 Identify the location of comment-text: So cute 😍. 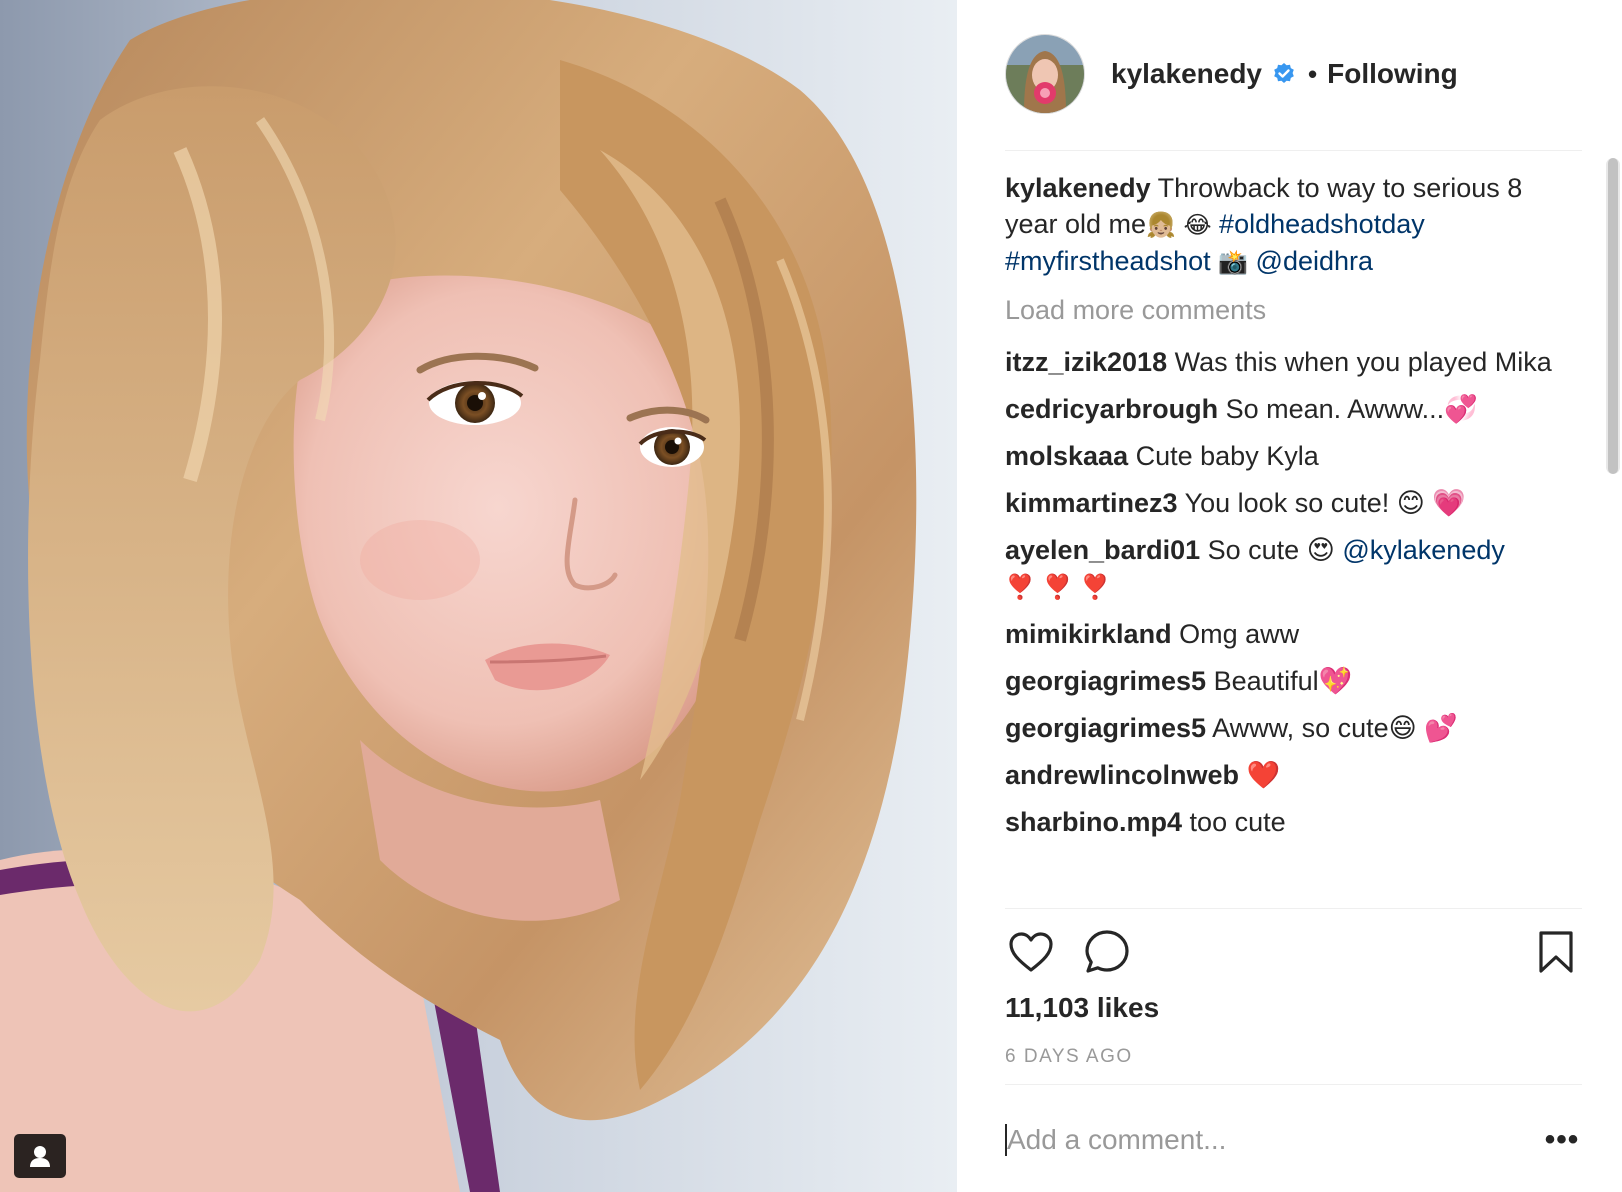
(1275, 550).